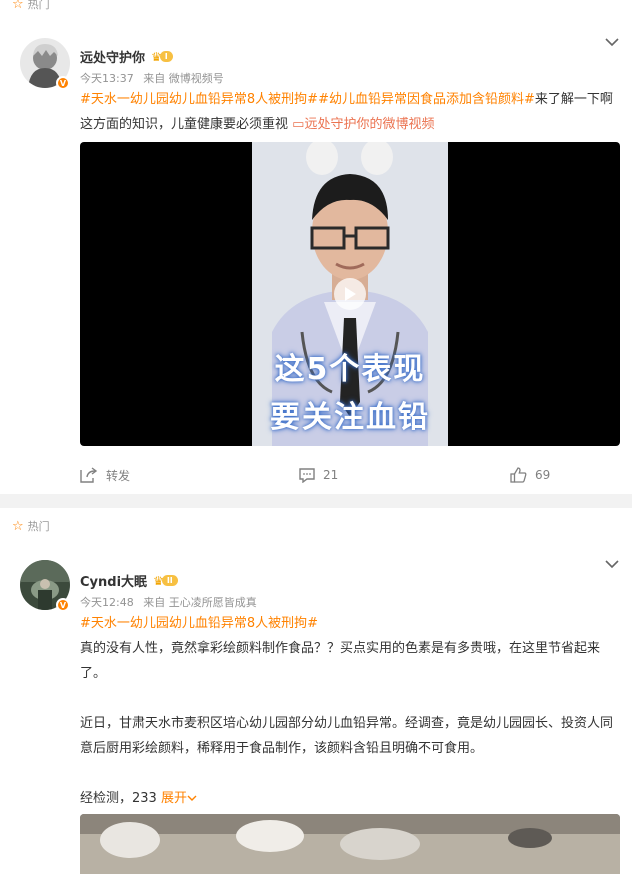 The image size is (632, 874). What do you see at coordinates (369, 124) in the screenshot?
I see `video-link-label: 远处守护你的微博视频` at bounding box center [369, 124].